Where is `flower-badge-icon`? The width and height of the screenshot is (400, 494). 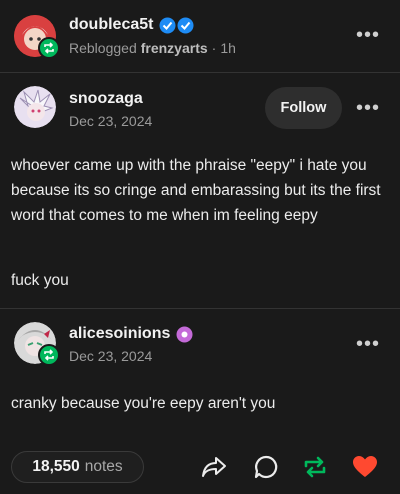
flower-badge-icon is located at coordinates (184, 334).